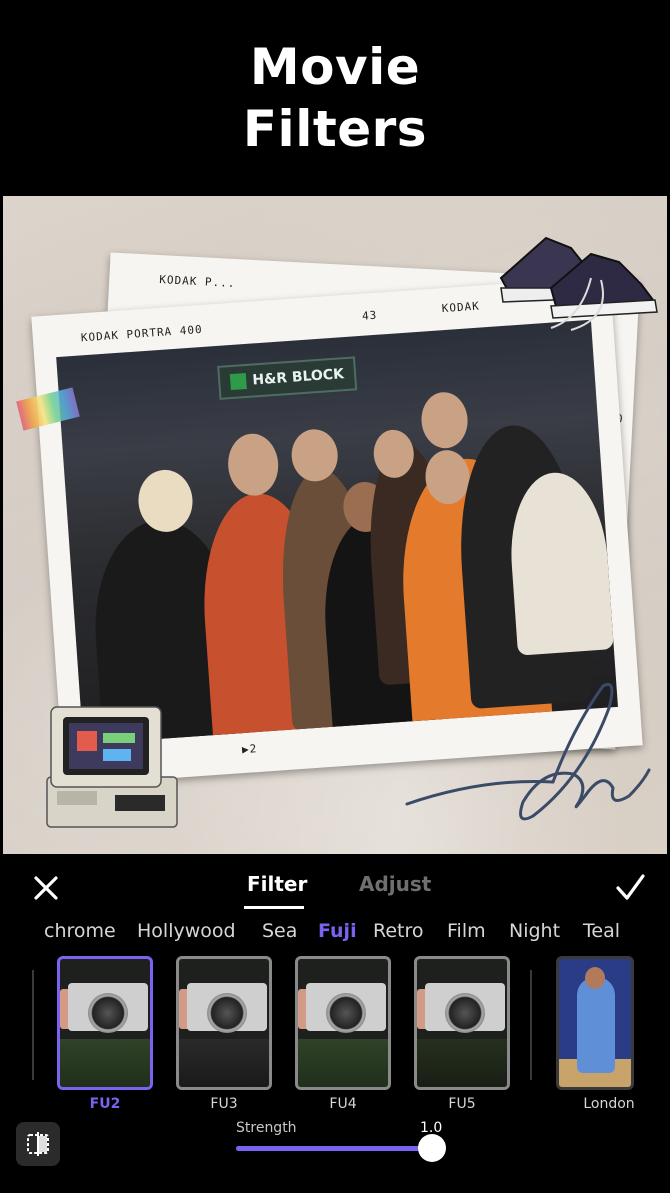 The height and width of the screenshot is (1193, 670). What do you see at coordinates (369, 315) in the screenshot?
I see `film-frame-number: 43` at bounding box center [369, 315].